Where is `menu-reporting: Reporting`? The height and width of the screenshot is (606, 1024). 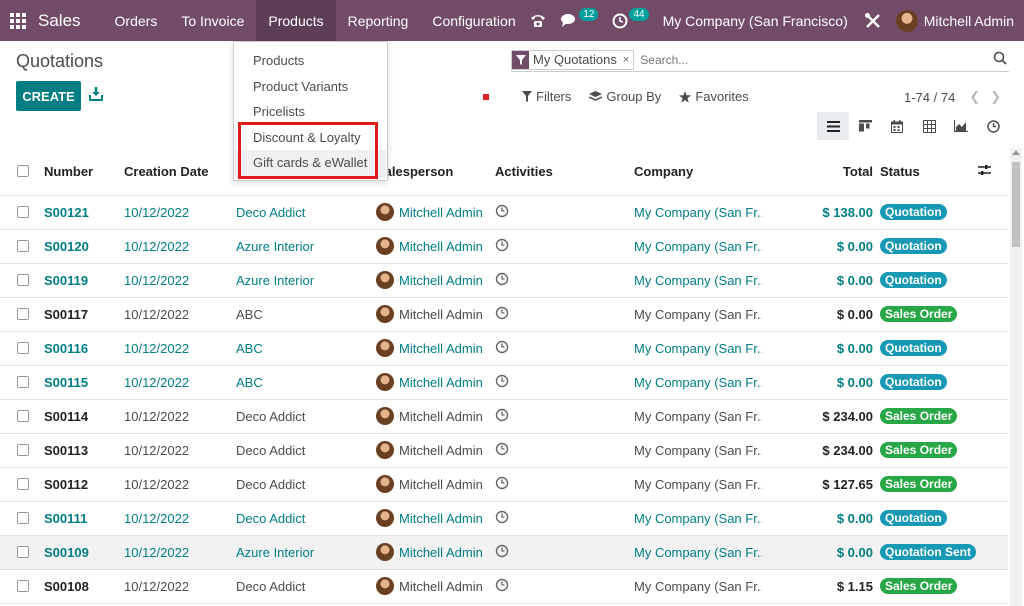 menu-reporting: Reporting is located at coordinates (378, 20).